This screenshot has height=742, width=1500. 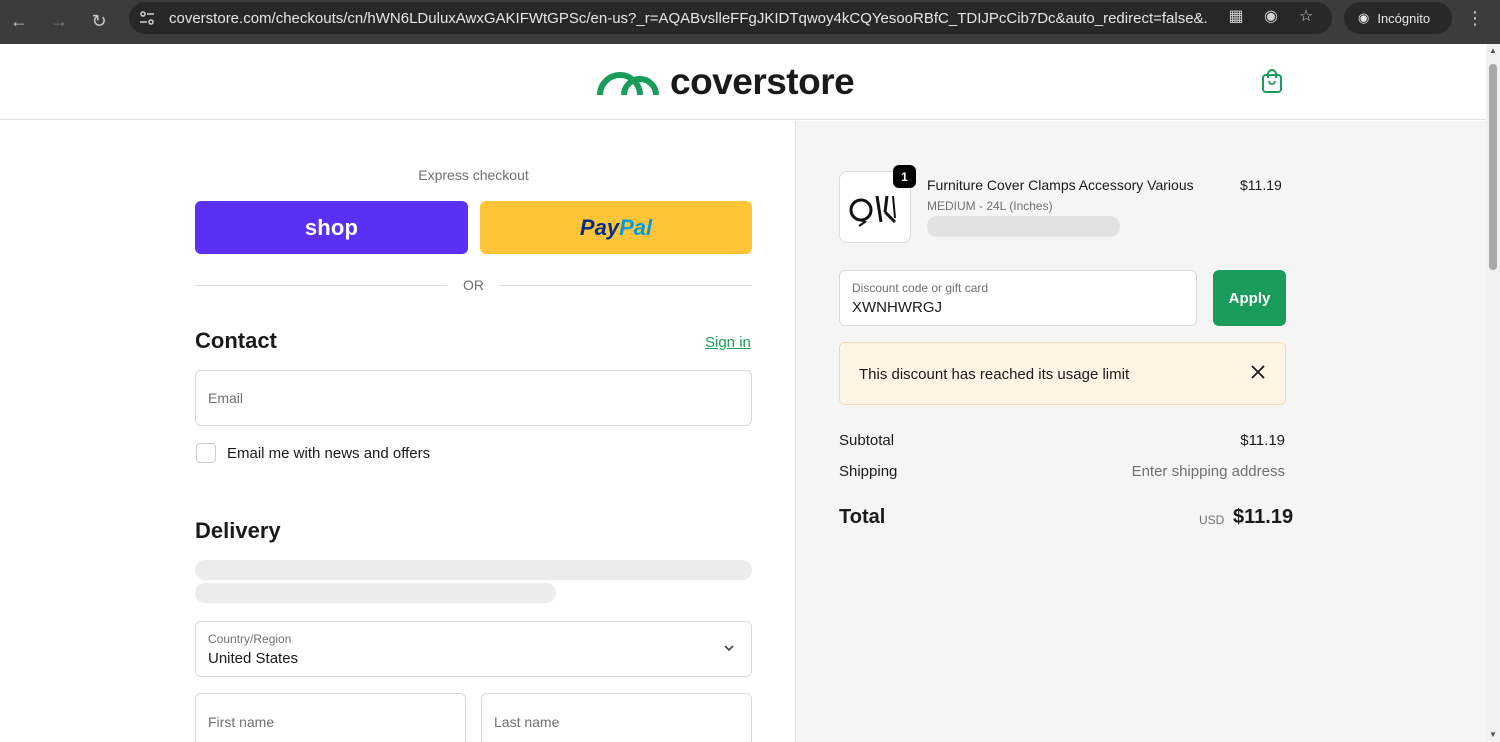 I want to click on email-field: Email, so click(x=473, y=398).